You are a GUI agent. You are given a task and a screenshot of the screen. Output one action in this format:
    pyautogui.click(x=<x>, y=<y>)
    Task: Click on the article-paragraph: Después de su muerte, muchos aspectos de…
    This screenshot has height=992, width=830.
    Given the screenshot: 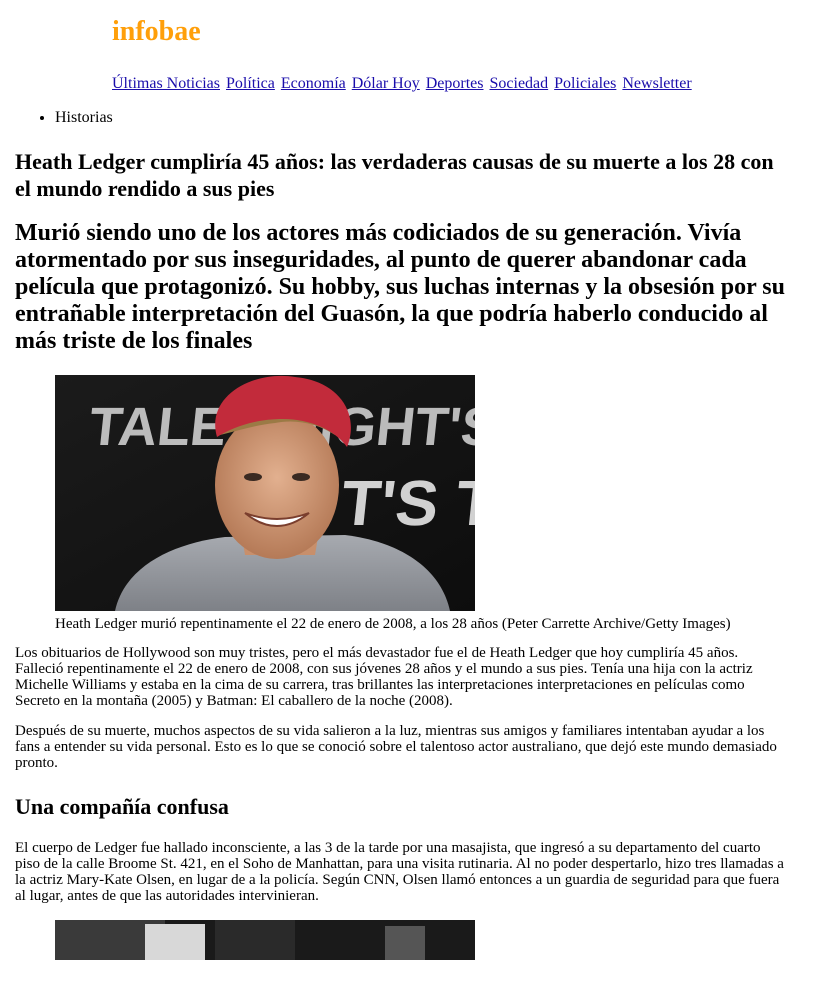 What is the action you would take?
    pyautogui.click(x=396, y=747)
    